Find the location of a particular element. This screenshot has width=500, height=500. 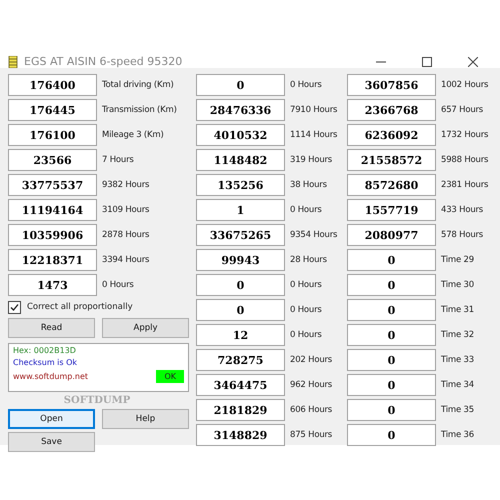

field-label: Time 29 is located at coordinates (457, 260).